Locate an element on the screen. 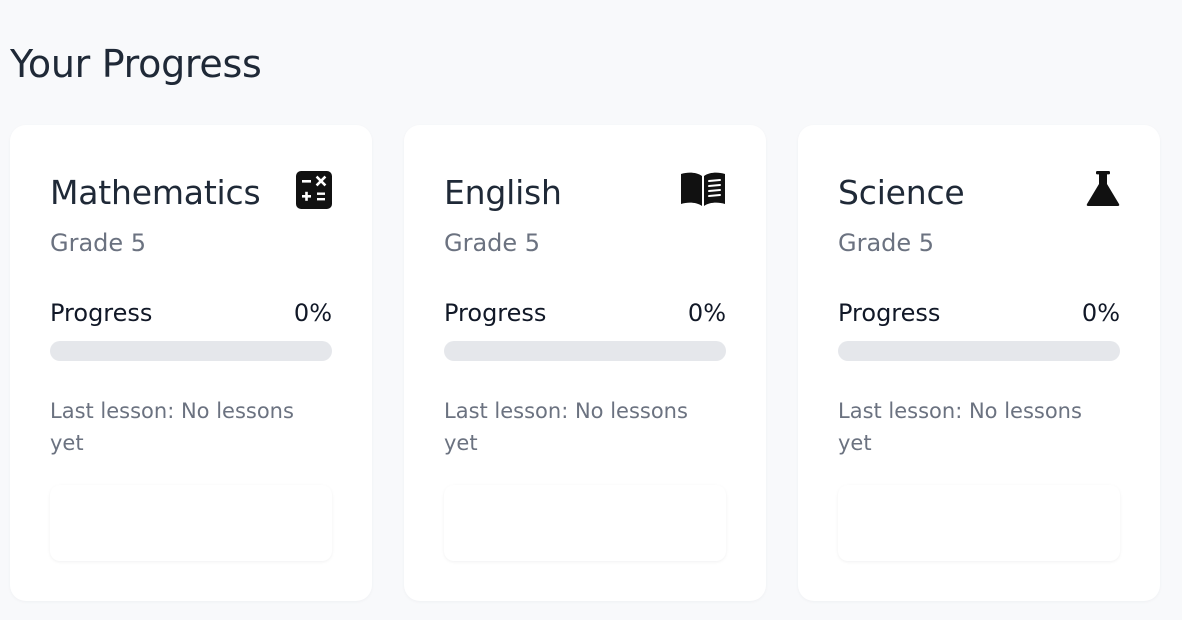 The image size is (1182, 620). card-header: Science is located at coordinates (979, 193).